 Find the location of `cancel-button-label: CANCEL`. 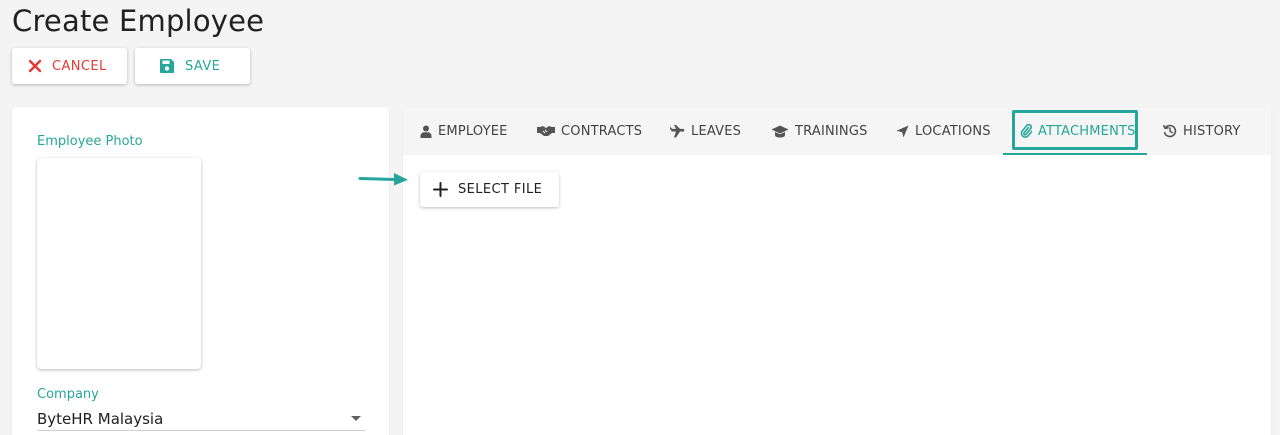

cancel-button-label: CANCEL is located at coordinates (79, 66).